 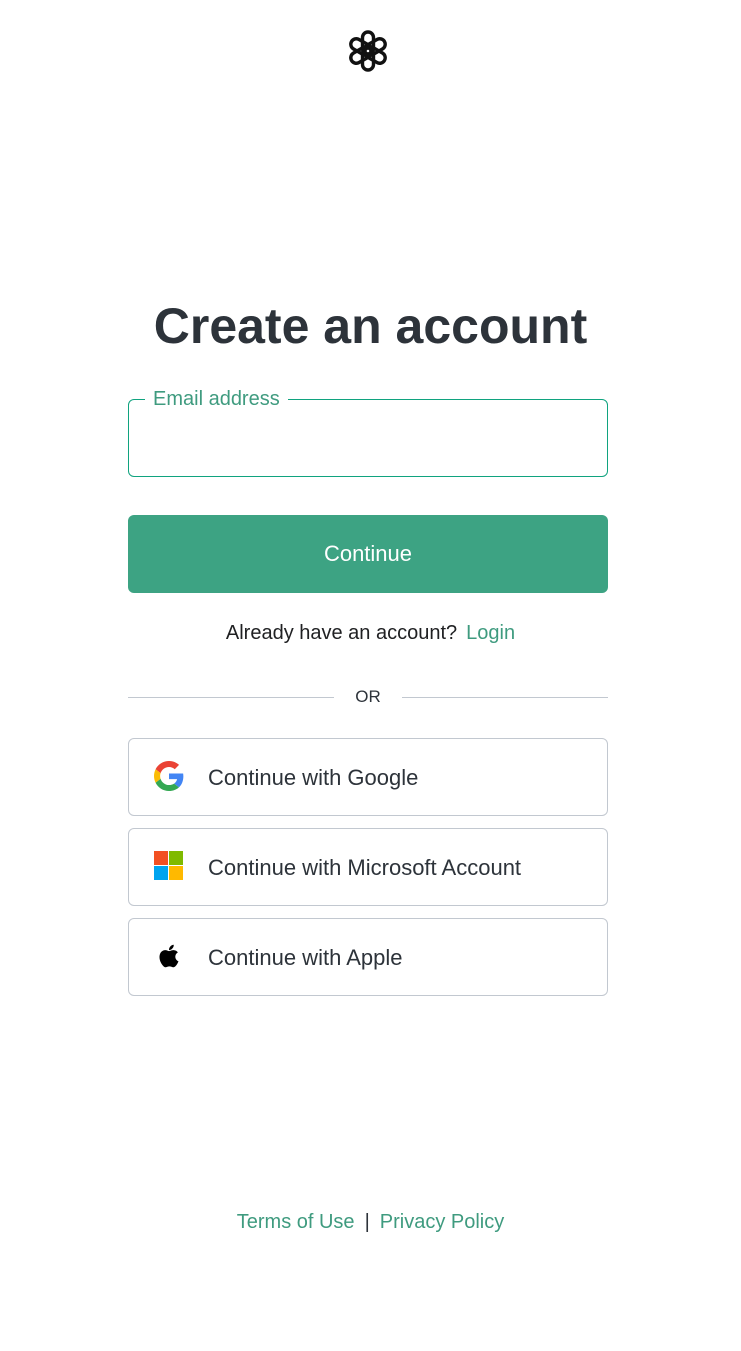 I want to click on continue-with-microsoft-button: Continue with Microsoft Account, so click(x=368, y=867).